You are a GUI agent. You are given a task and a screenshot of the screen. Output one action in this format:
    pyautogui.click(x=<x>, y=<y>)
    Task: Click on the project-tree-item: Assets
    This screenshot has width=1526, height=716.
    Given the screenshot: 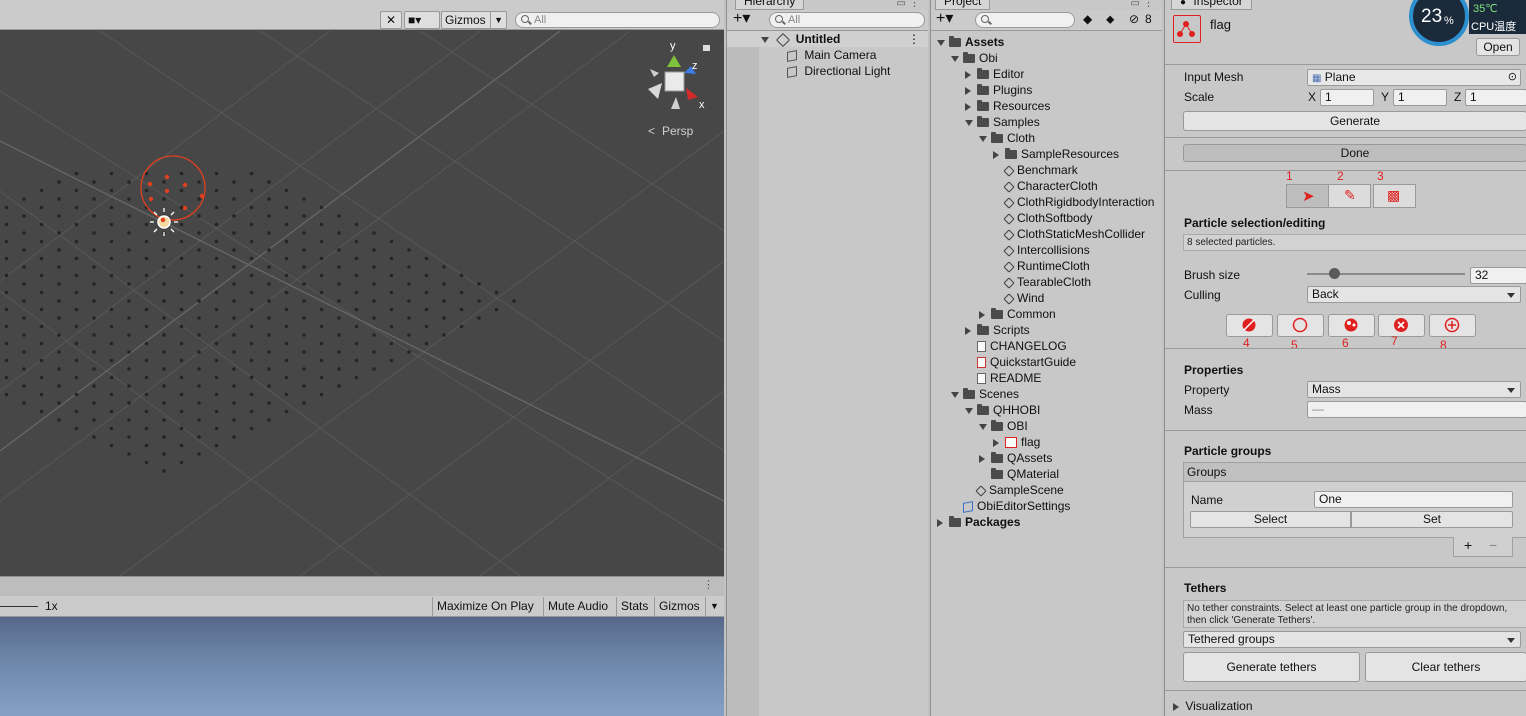 What is the action you would take?
    pyautogui.click(x=970, y=42)
    